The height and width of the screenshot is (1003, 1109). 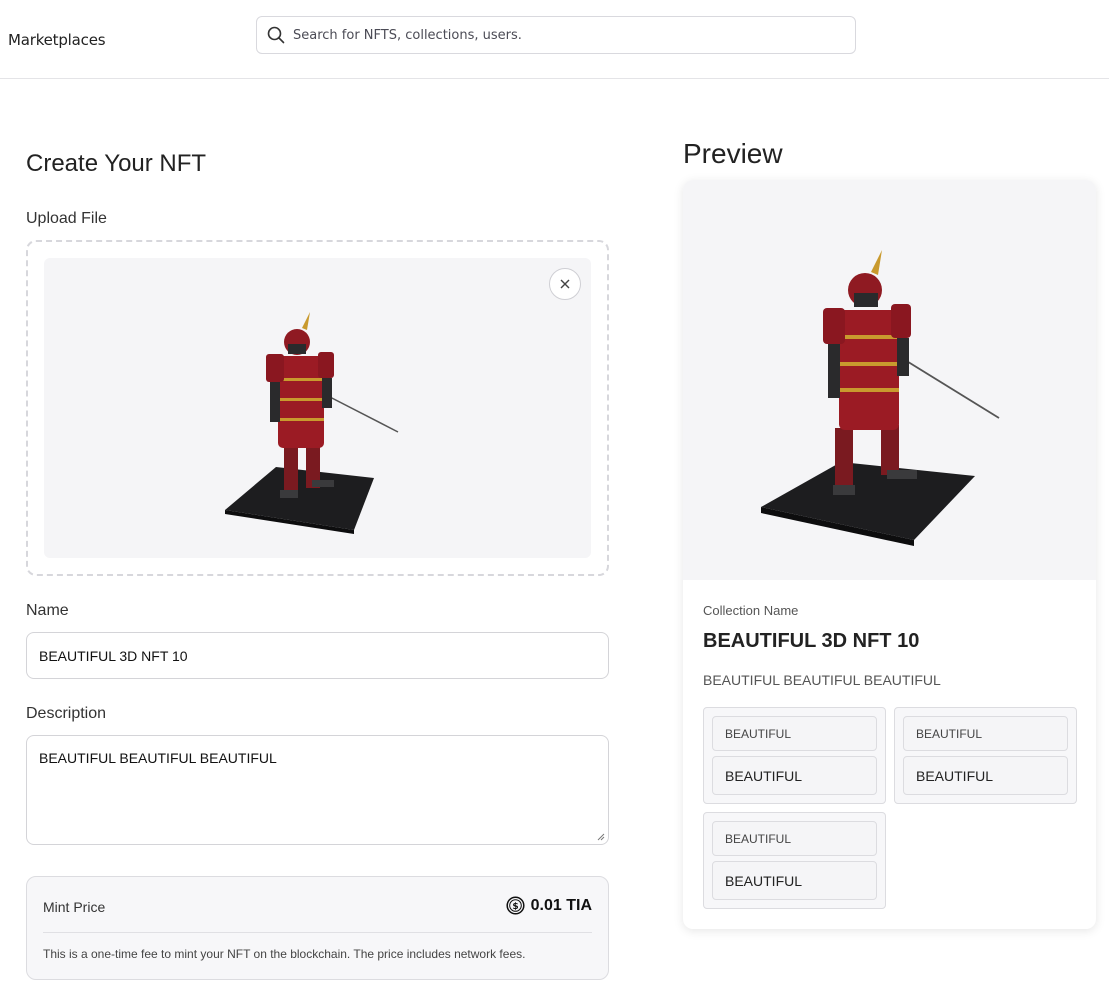 I want to click on mint-price-value: 0.01 TIA, so click(x=561, y=905).